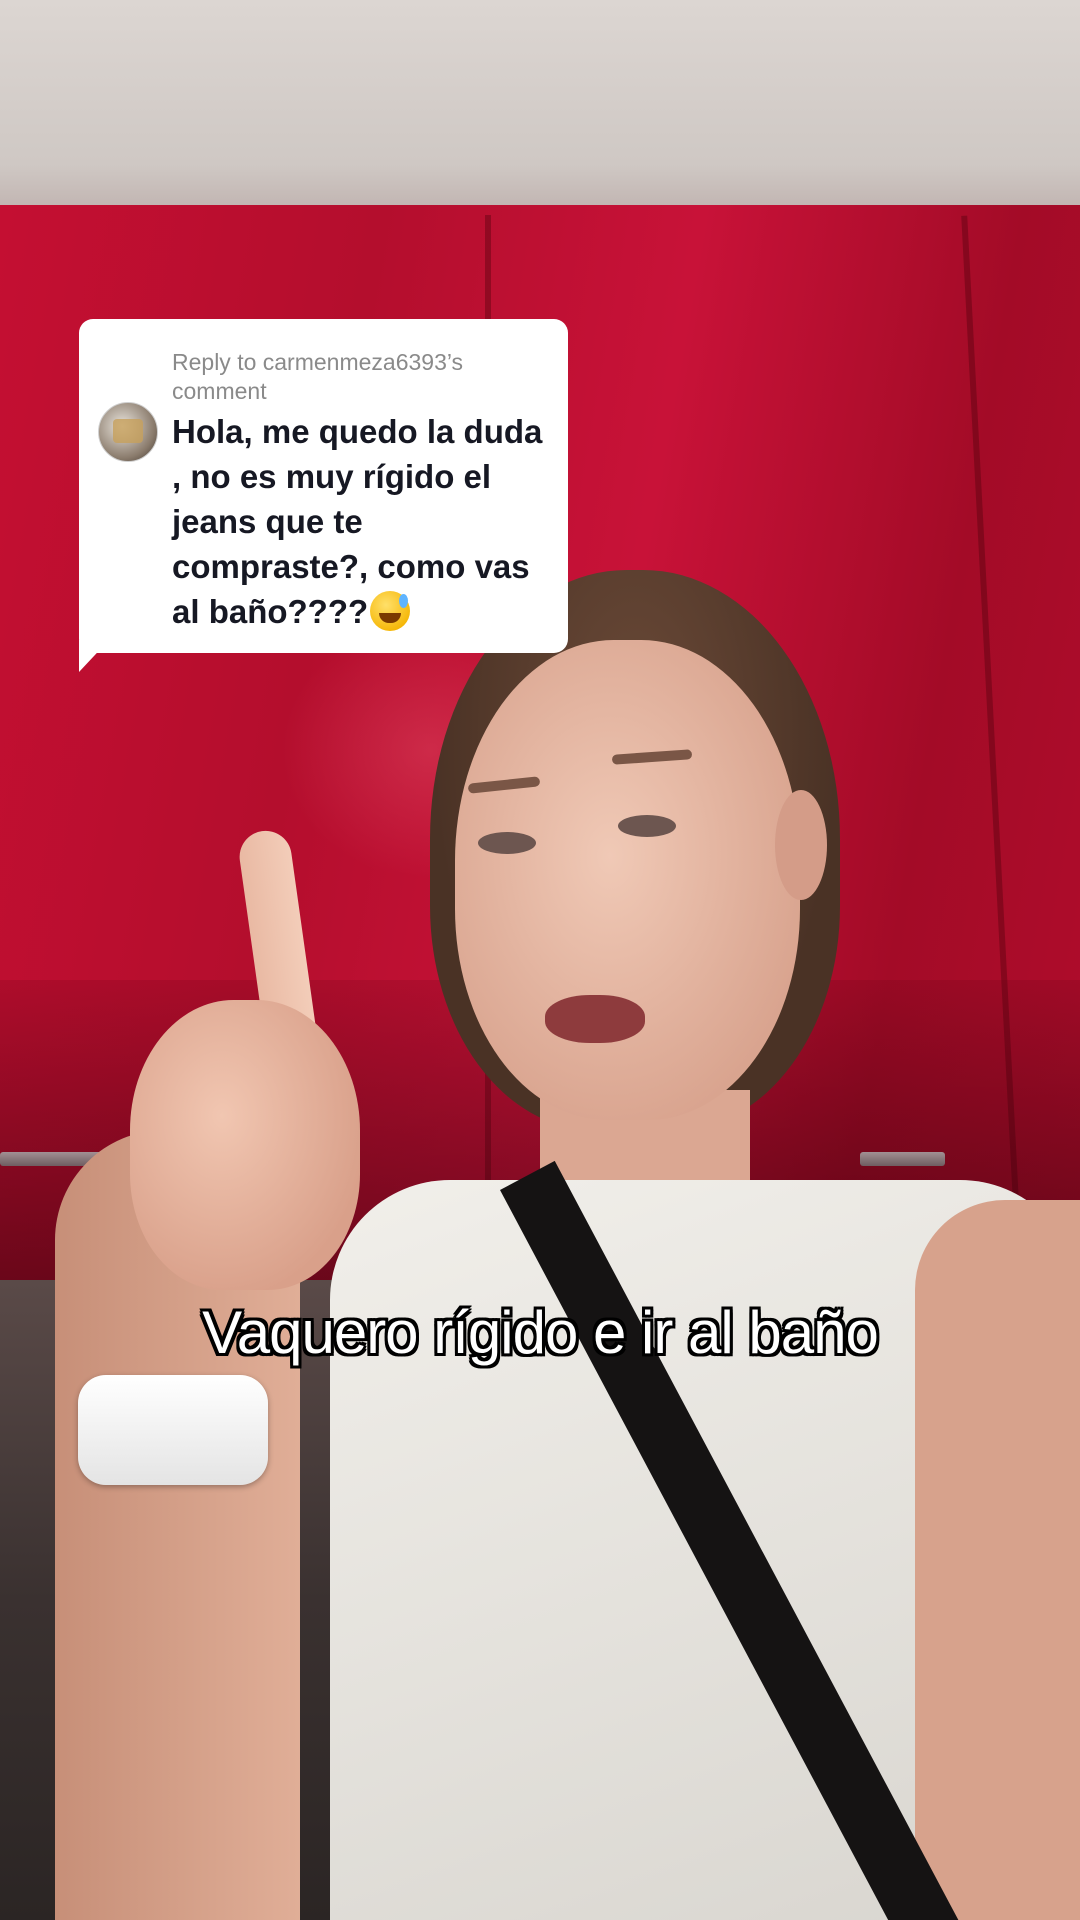 The height and width of the screenshot is (1920, 1080). Describe the element at coordinates (173, 1430) in the screenshot. I see `white-smartwatch` at that location.